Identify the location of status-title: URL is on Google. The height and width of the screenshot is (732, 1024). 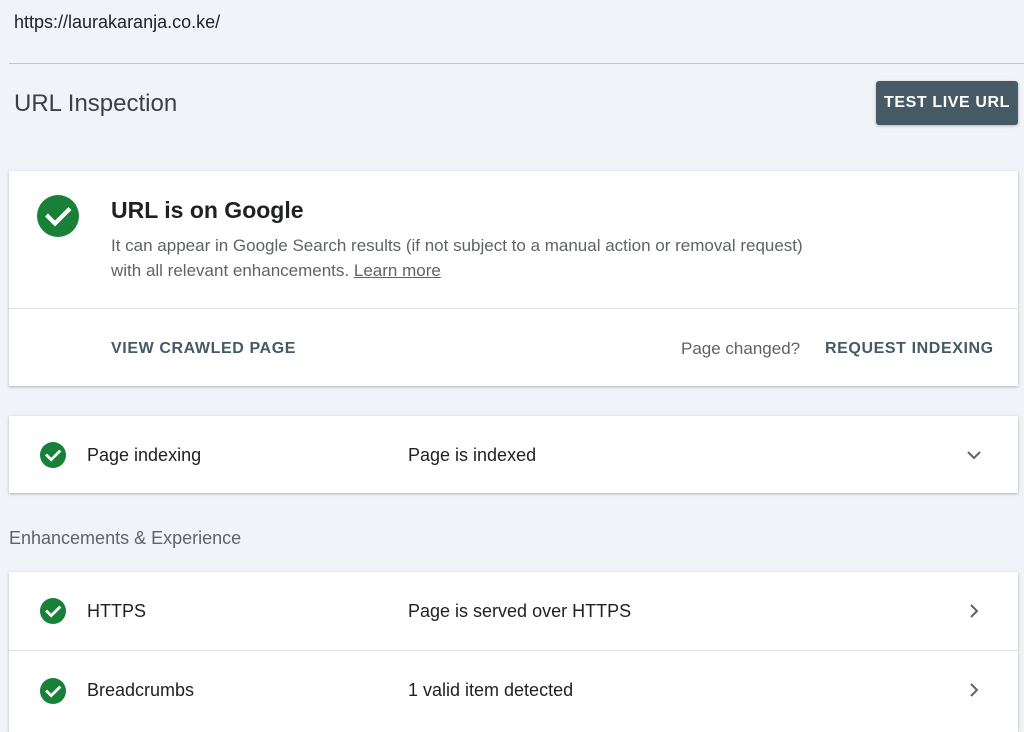
(207, 210).